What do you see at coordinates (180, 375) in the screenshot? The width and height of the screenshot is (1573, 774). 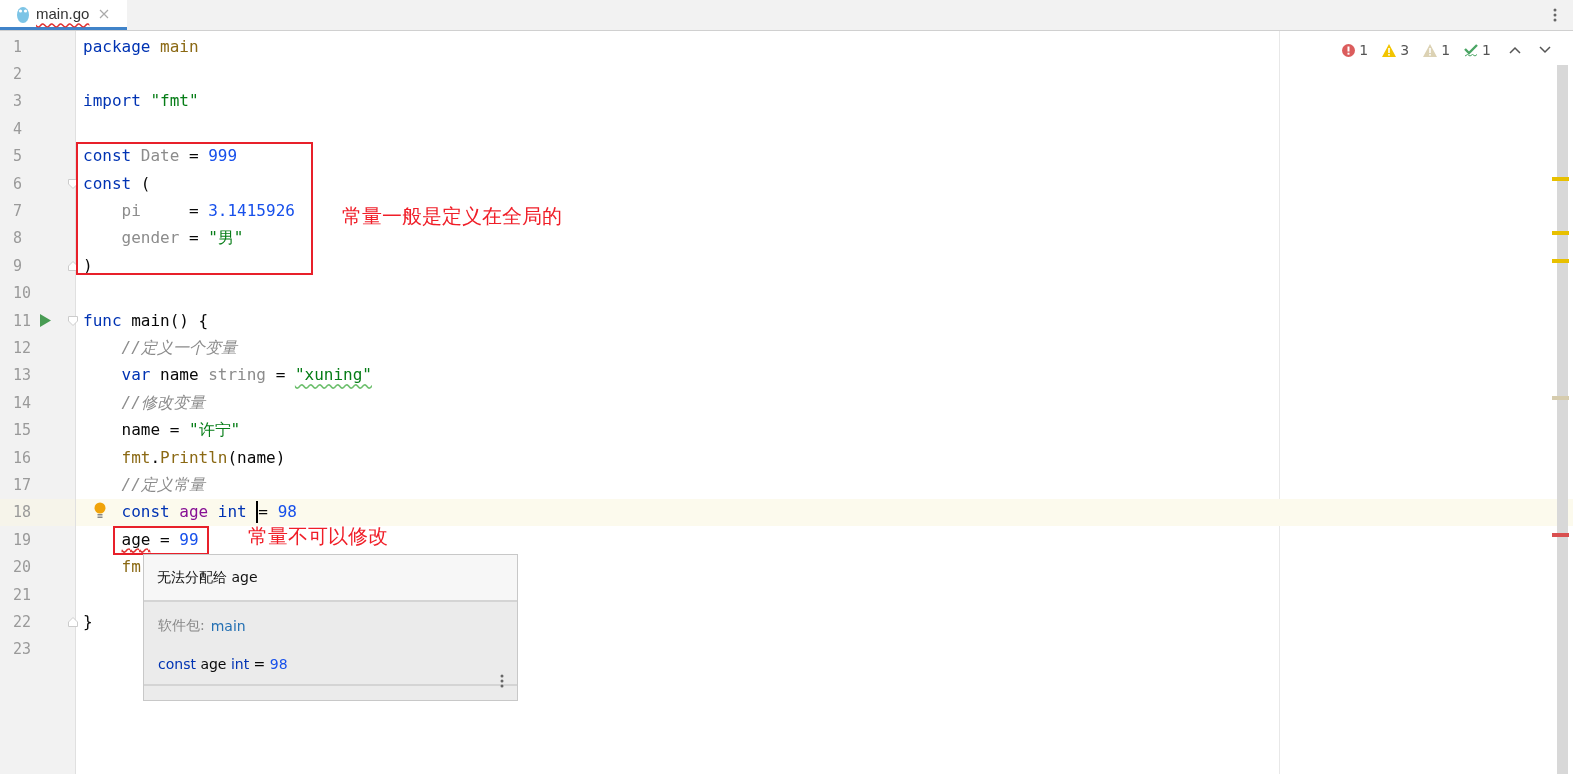 I see `code-token: name` at bounding box center [180, 375].